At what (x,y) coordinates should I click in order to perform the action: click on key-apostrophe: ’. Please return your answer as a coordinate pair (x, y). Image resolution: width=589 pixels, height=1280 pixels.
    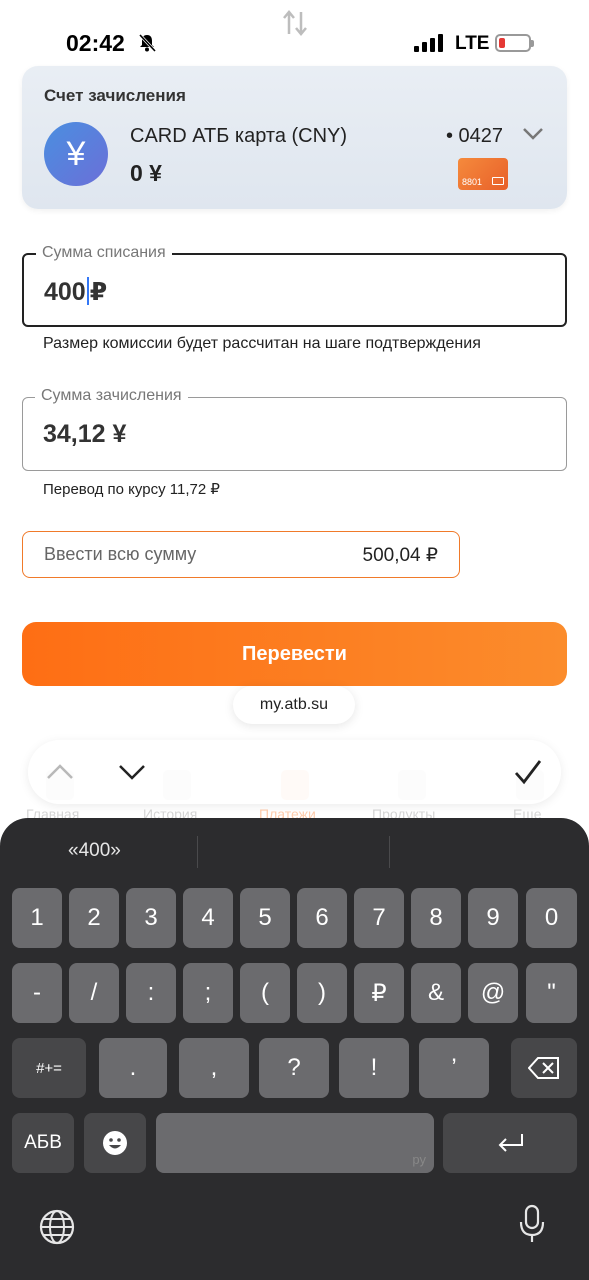
    Looking at the image, I should click on (454, 1068).